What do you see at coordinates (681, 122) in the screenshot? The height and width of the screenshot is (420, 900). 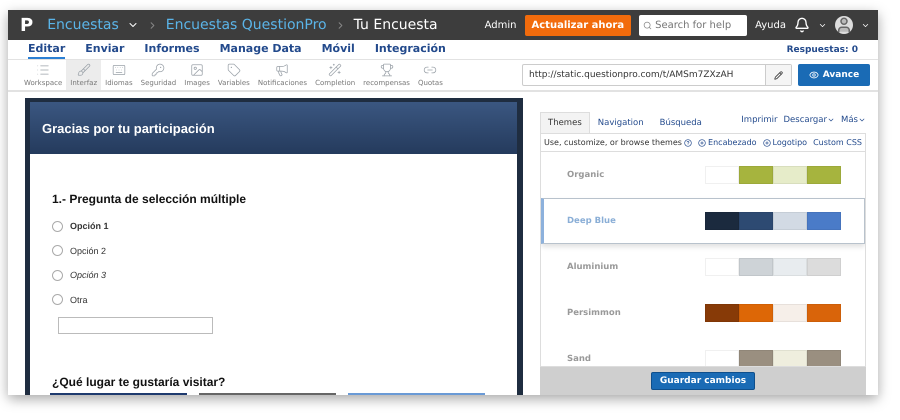 I see `panel-tab: Búsqueda` at bounding box center [681, 122].